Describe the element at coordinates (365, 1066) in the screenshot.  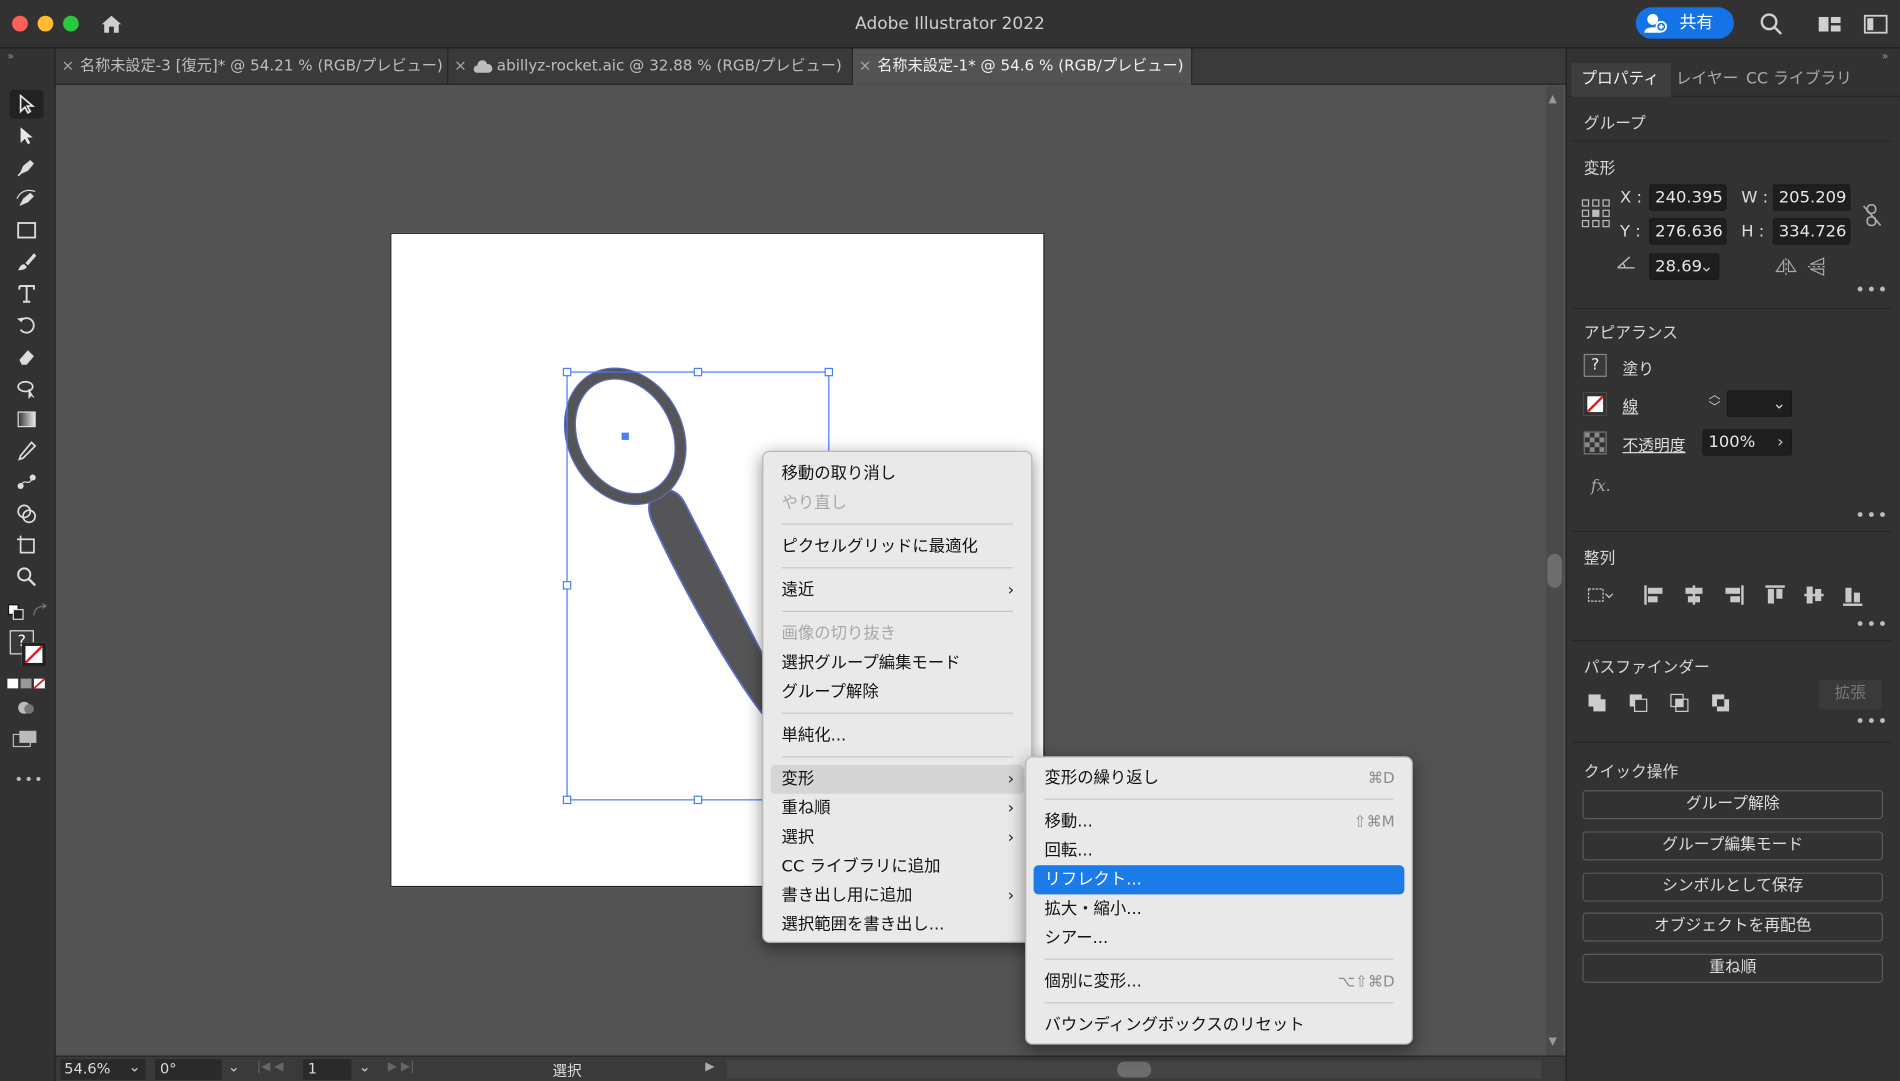
I see `artboard-dropdown-icon: ⌄` at that location.